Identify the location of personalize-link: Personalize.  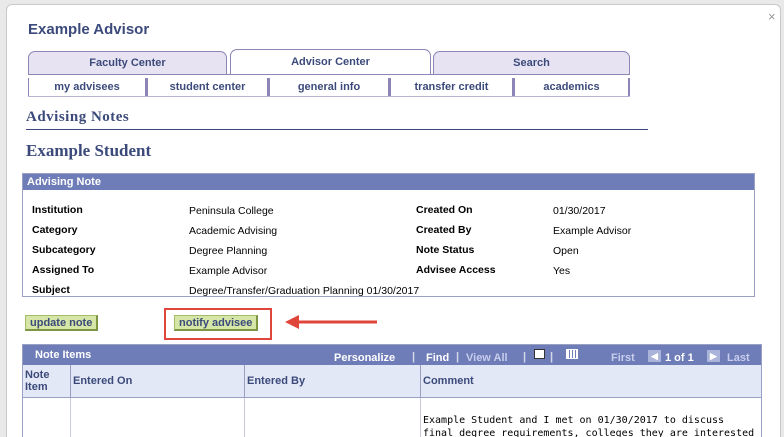
(364, 358).